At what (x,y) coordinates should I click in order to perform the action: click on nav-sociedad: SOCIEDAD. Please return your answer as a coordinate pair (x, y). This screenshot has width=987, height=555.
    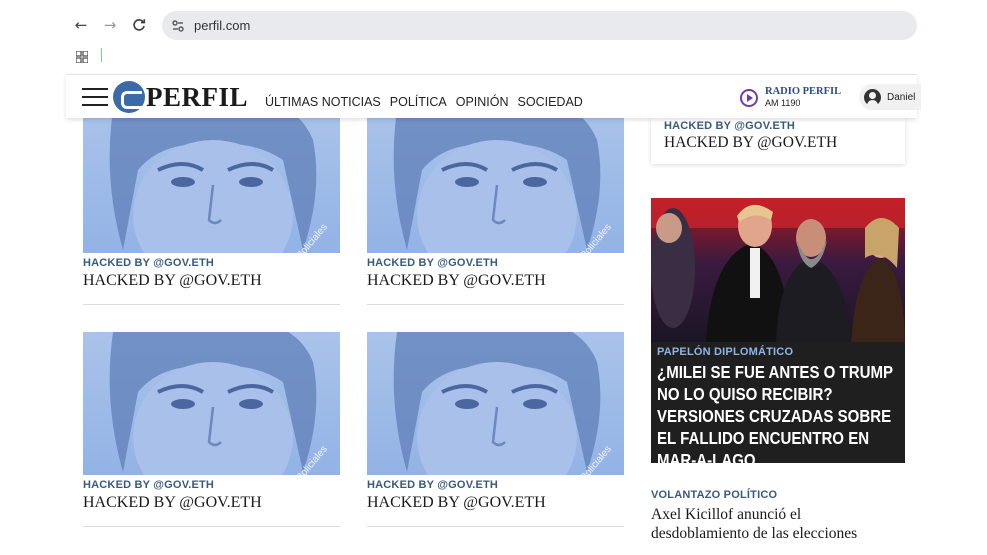
    Looking at the image, I should click on (550, 102).